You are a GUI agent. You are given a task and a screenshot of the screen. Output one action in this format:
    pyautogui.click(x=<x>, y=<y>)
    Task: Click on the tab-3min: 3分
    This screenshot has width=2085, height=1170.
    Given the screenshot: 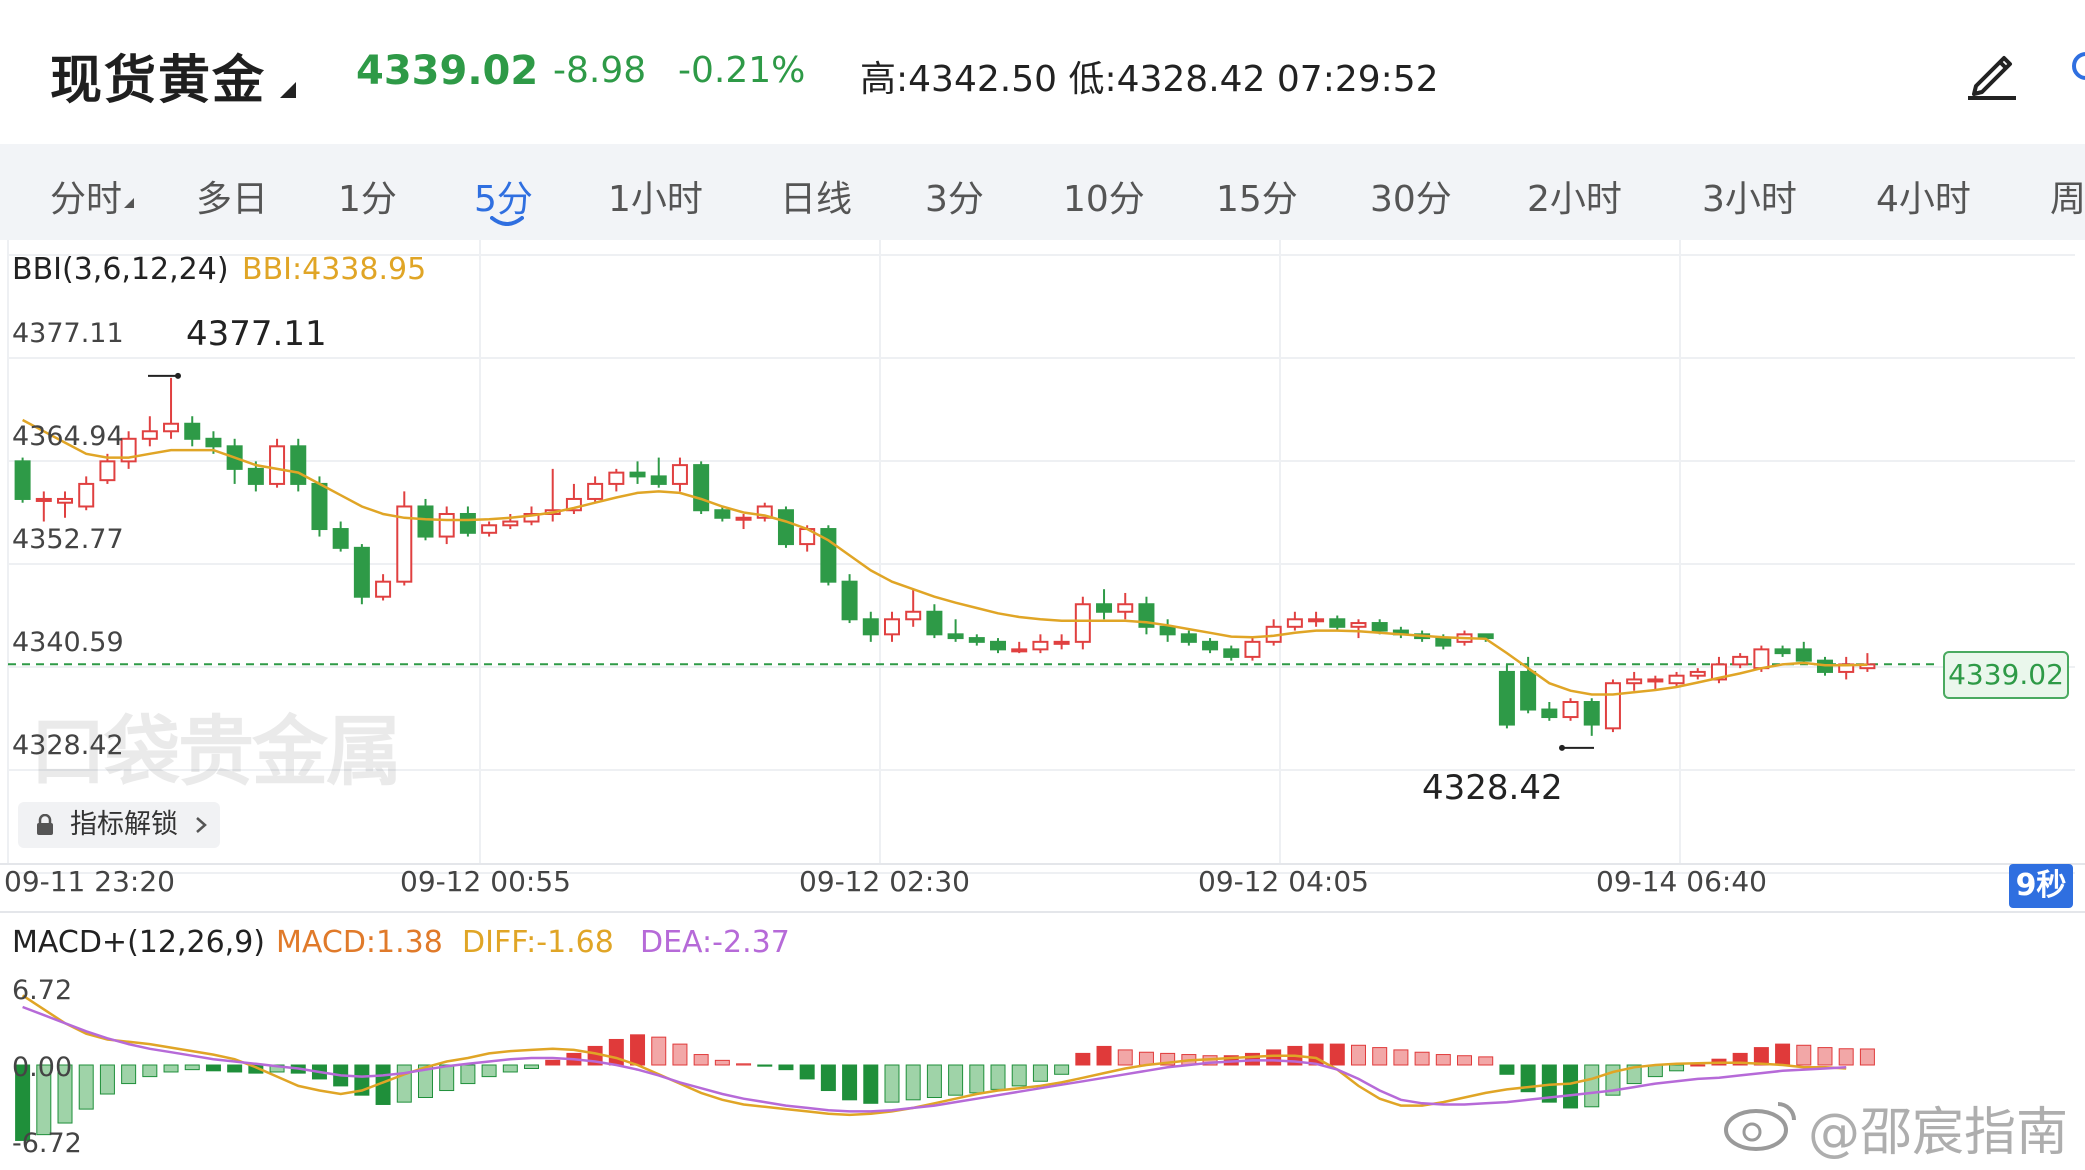 What is the action you would take?
    pyautogui.click(x=954, y=196)
    